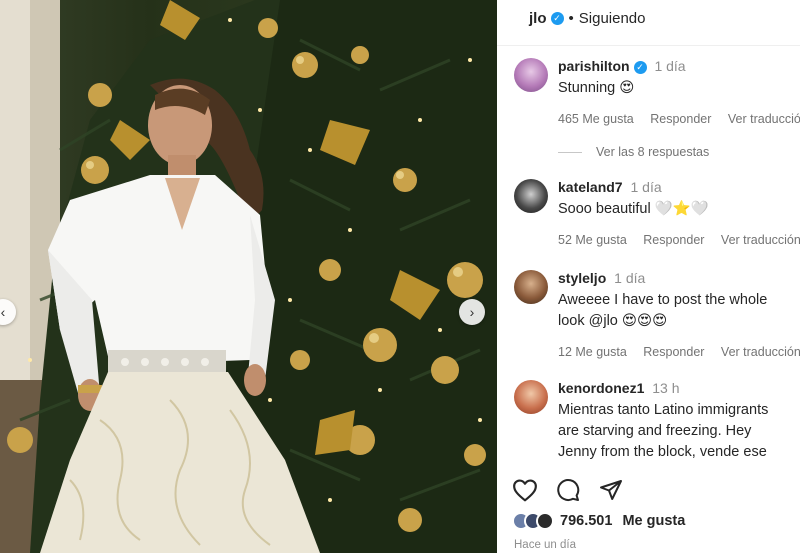 This screenshot has width=800, height=553. Describe the element at coordinates (594, 66) in the screenshot. I see `comment-username: parishilton` at that location.